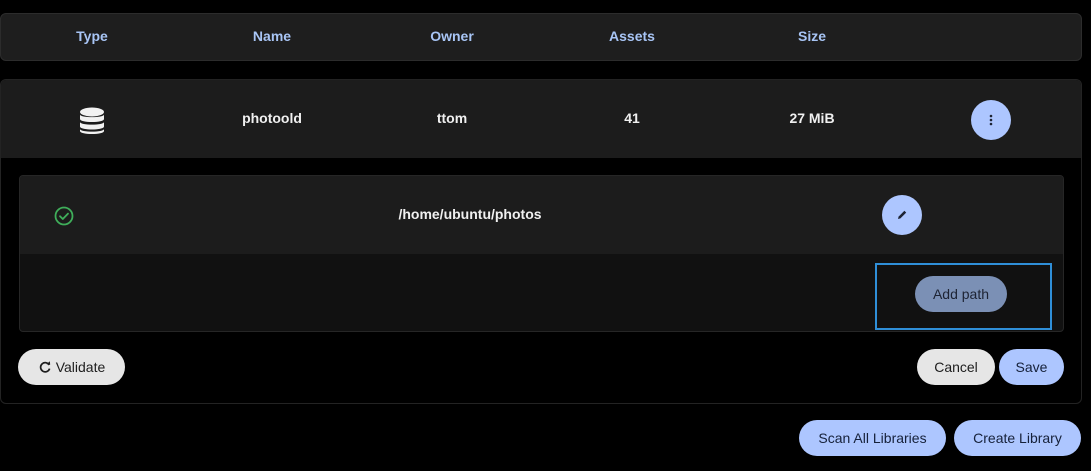  I want to click on column-header-type: Type, so click(92, 36).